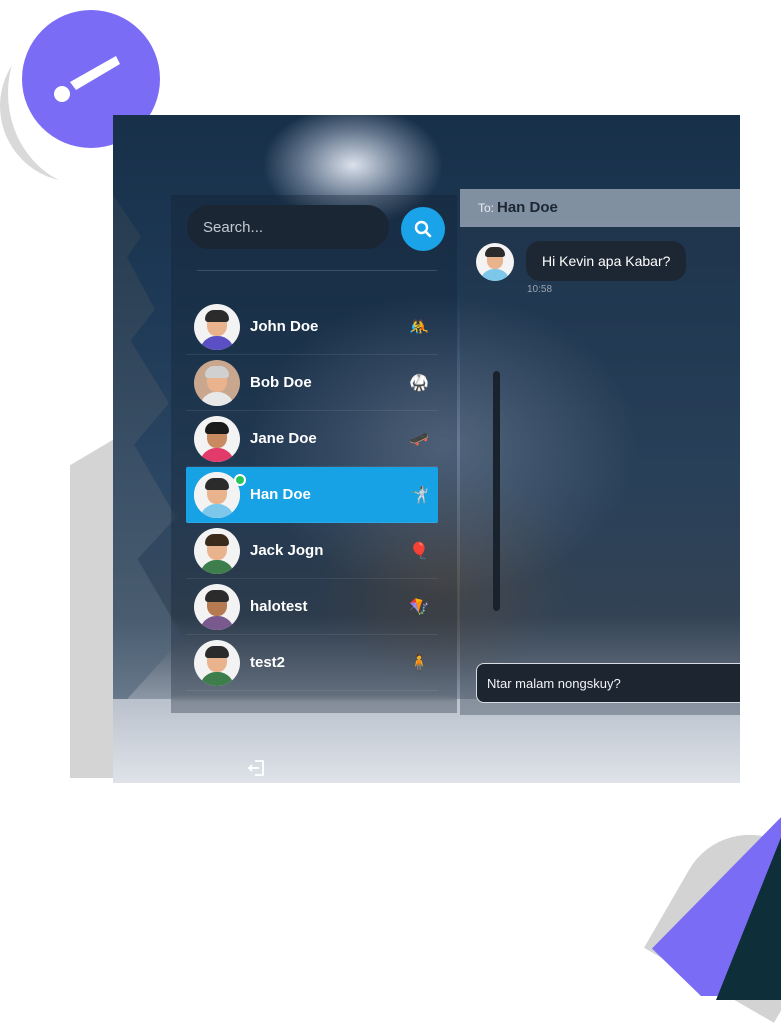 This screenshot has height=1023, width=781. I want to click on contact-item: Jane Doe 🛹, so click(312, 439).